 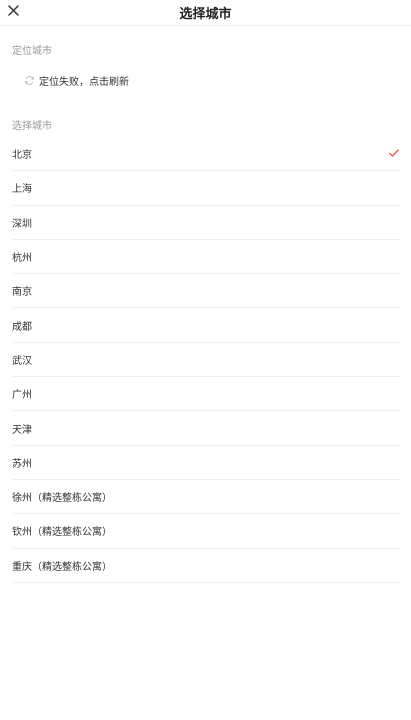 I want to click on city-item: 南京, so click(x=206, y=291).